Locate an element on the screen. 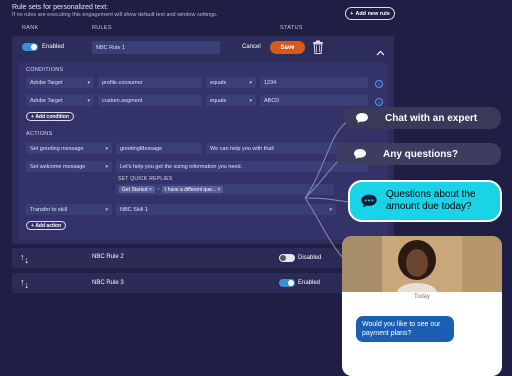 The width and height of the screenshot is (512, 376). bubble-chat-expert: Chat with an expert is located at coordinates (423, 118).